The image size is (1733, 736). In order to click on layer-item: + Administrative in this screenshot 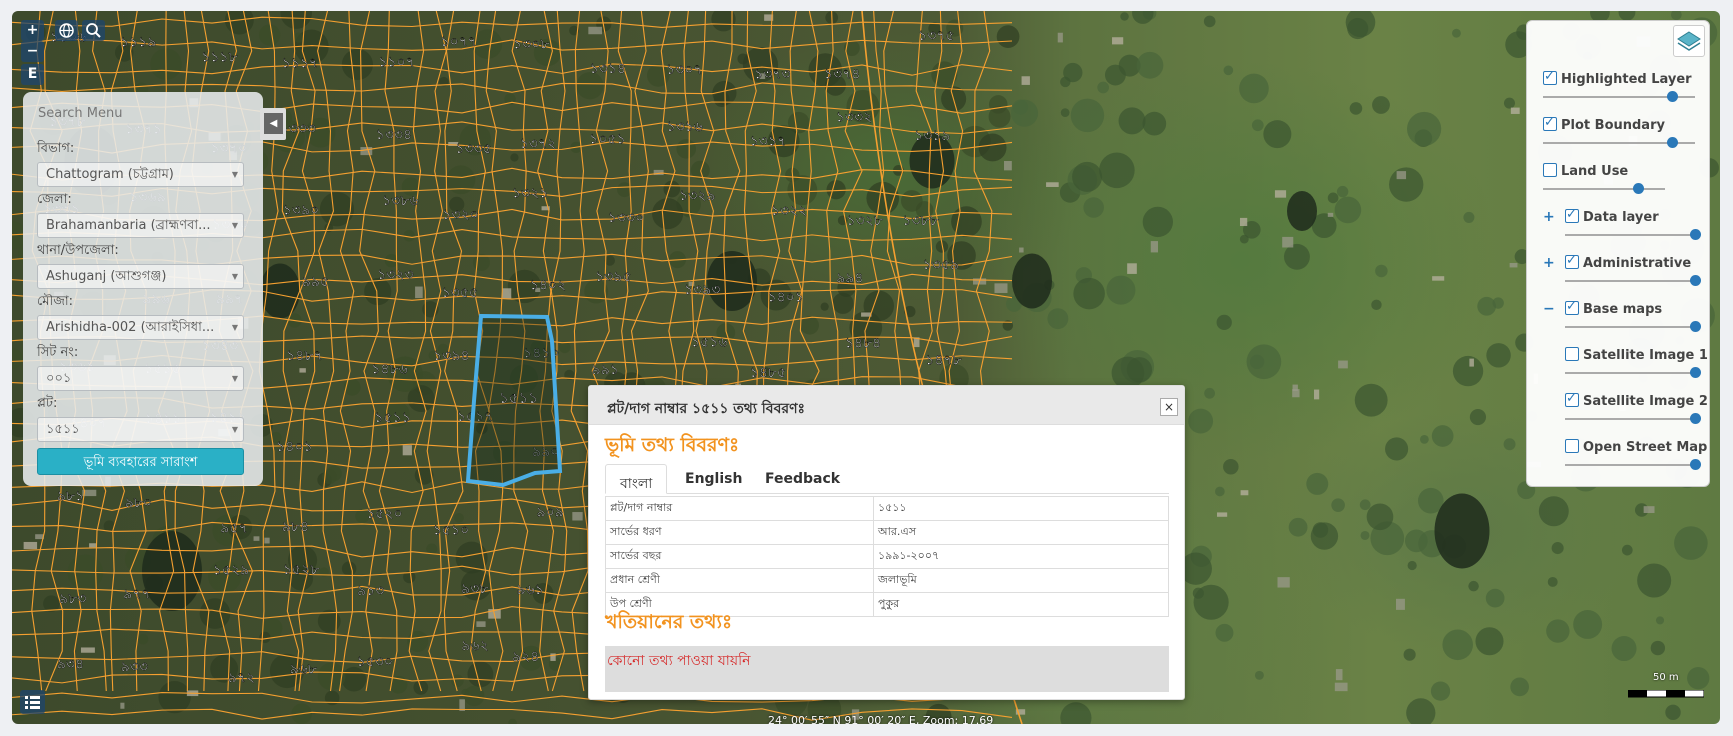, I will do `click(1617, 262)`.